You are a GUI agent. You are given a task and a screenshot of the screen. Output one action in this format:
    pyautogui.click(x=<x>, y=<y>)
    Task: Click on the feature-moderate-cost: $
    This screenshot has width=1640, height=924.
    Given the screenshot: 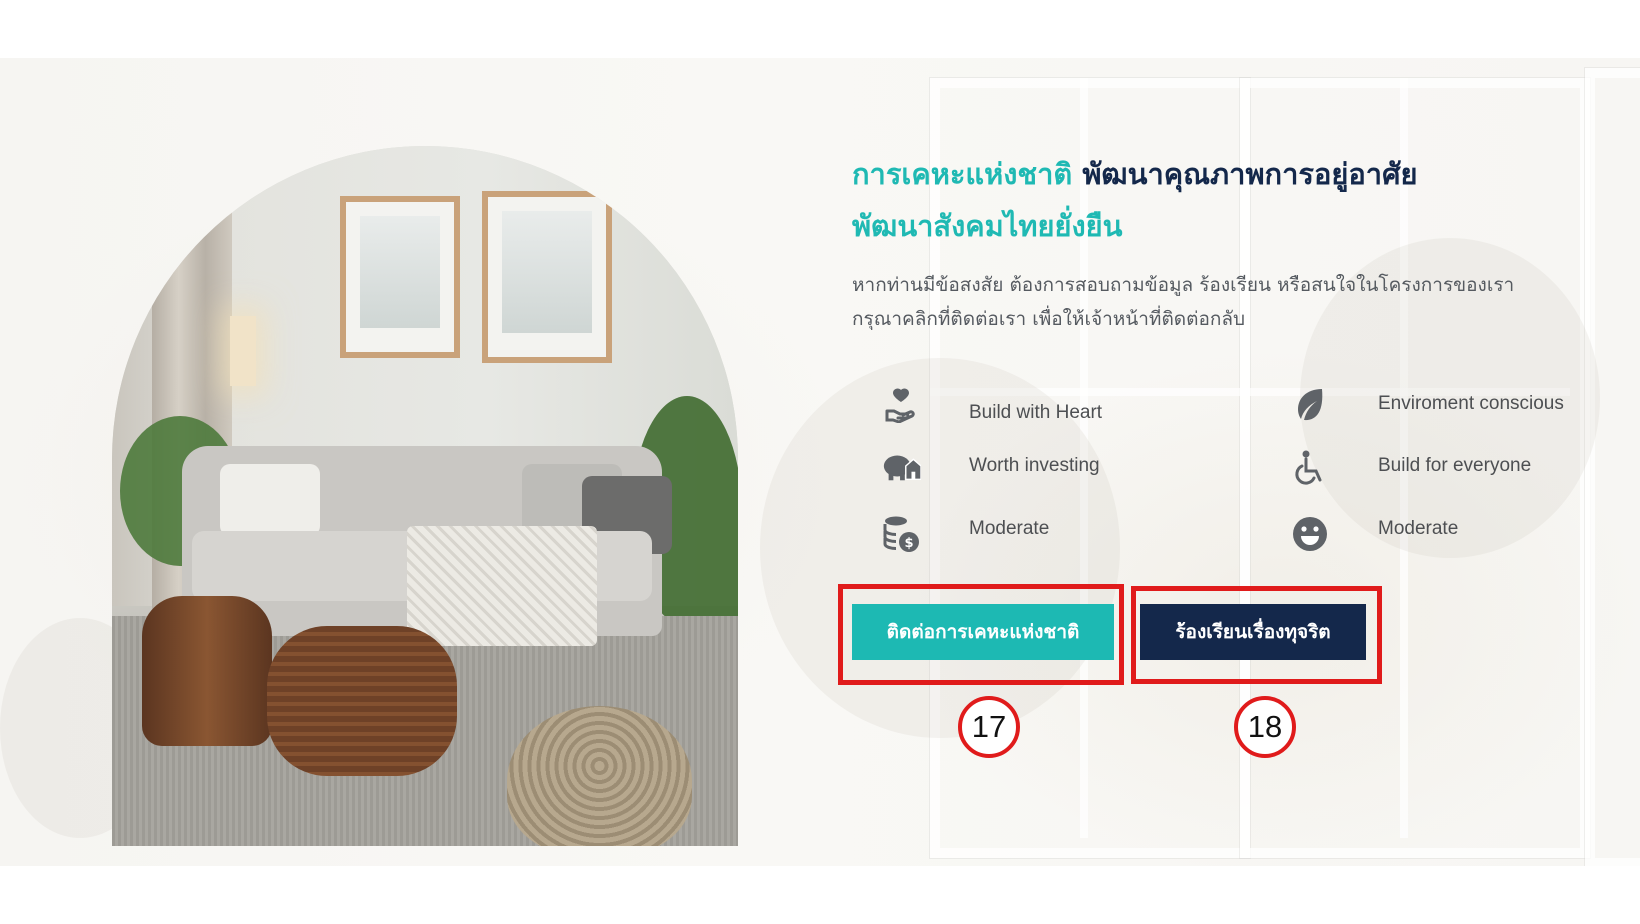 What is the action you would take?
    pyautogui.click(x=901, y=534)
    